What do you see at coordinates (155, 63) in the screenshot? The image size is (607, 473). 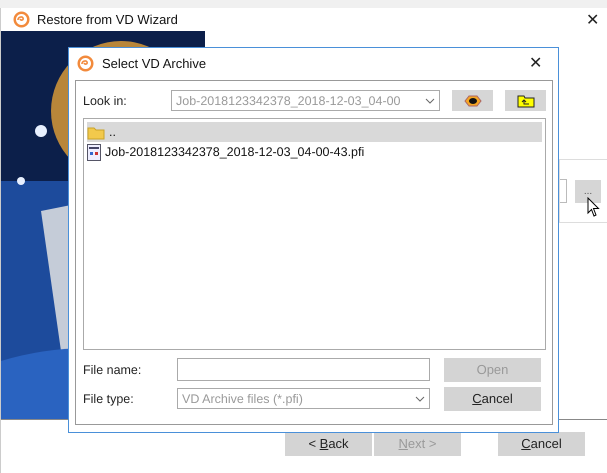 I see `dialog-title: Select VD Archive` at bounding box center [155, 63].